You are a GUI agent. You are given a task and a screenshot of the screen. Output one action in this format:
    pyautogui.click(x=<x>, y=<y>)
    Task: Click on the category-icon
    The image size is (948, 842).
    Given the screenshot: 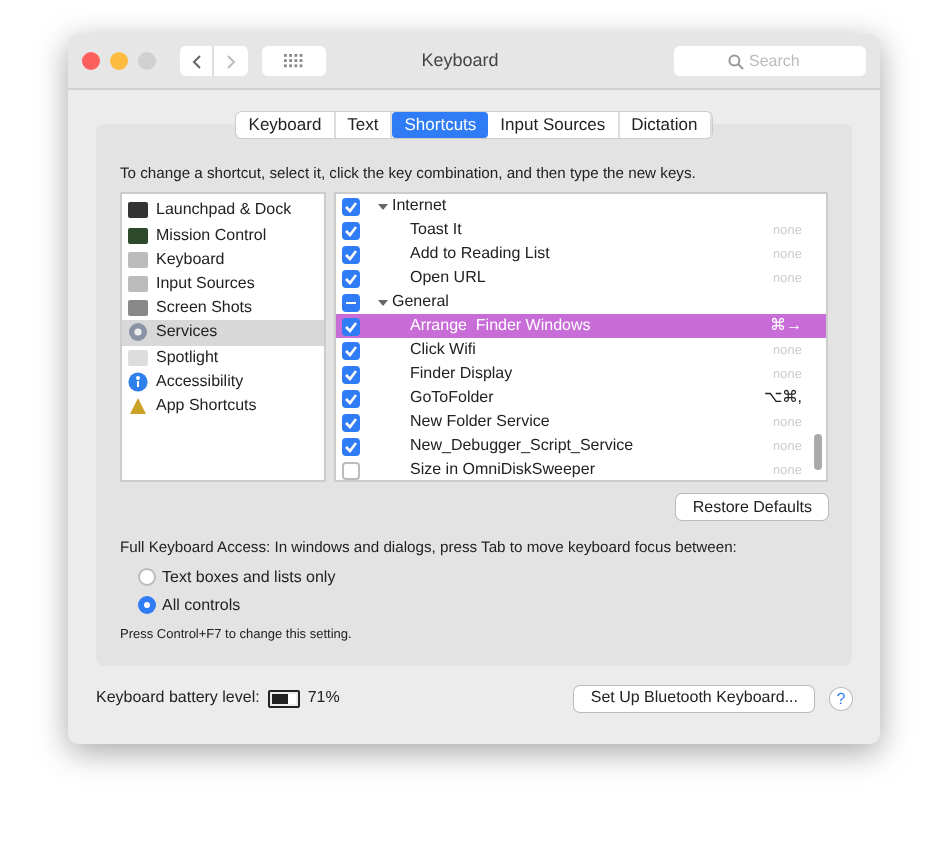 What is the action you would take?
    pyautogui.click(x=138, y=357)
    